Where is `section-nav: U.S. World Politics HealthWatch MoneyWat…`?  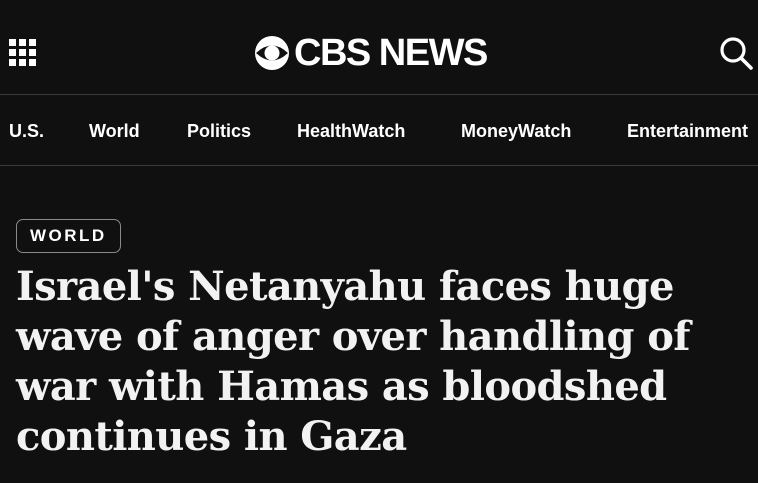 section-nav: U.S. World Politics HealthWatch MoneyWat… is located at coordinates (379, 131).